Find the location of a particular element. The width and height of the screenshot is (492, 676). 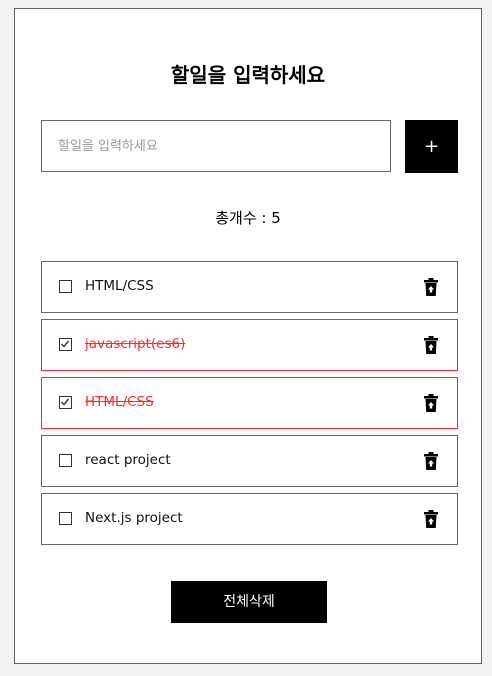

todo-label: react project is located at coordinates (128, 460).